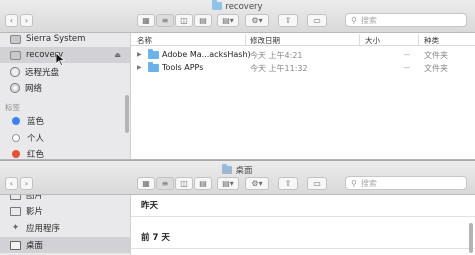 This screenshot has width=475, height=255. I want to click on table-row: ▶ Tools APPs 今天 上午11:32 -- 文件夹, so click(303, 67).